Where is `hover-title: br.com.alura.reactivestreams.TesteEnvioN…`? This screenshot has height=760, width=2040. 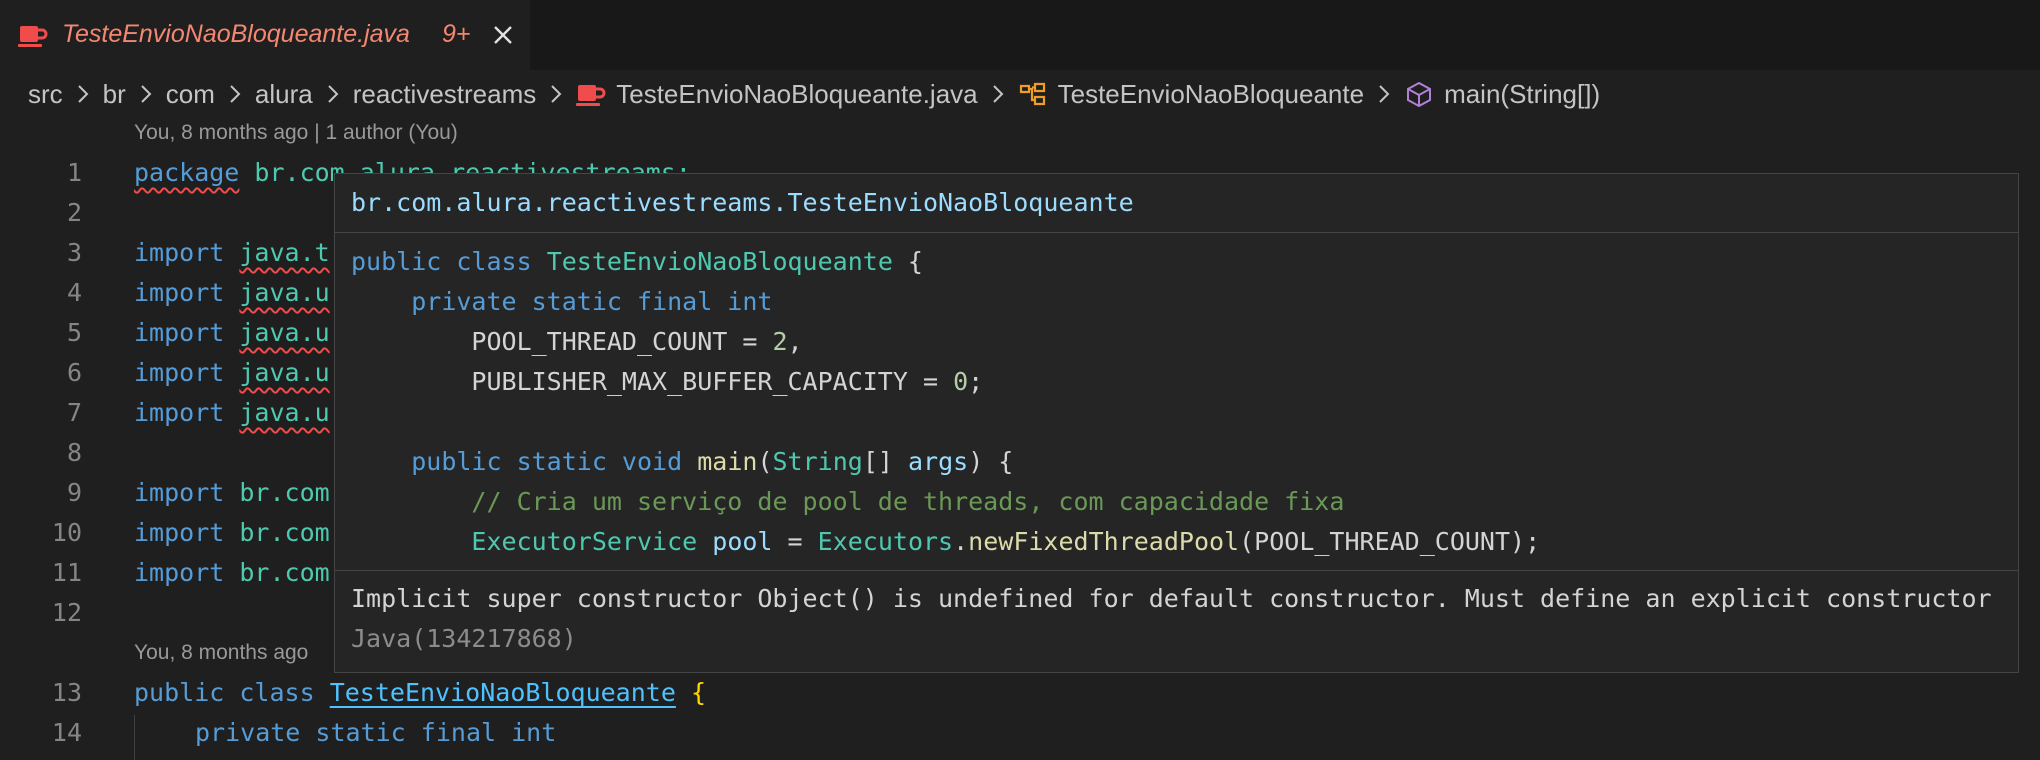
hover-title: br.com.alura.reactivestreams.TesteEnvioN… is located at coordinates (742, 202).